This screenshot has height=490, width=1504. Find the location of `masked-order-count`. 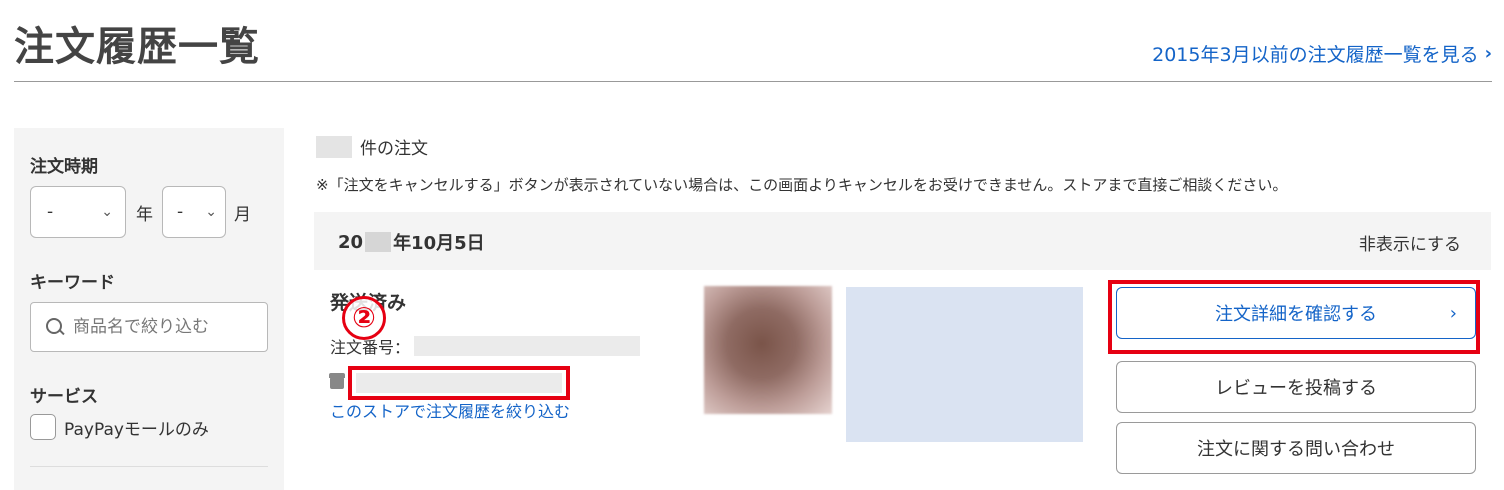

masked-order-count is located at coordinates (334, 146).